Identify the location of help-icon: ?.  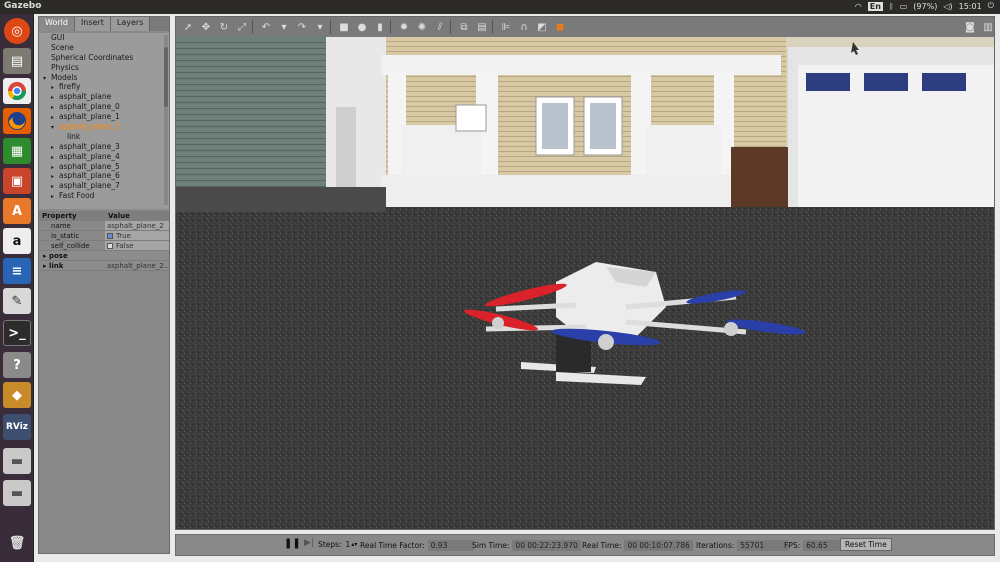
(17, 365).